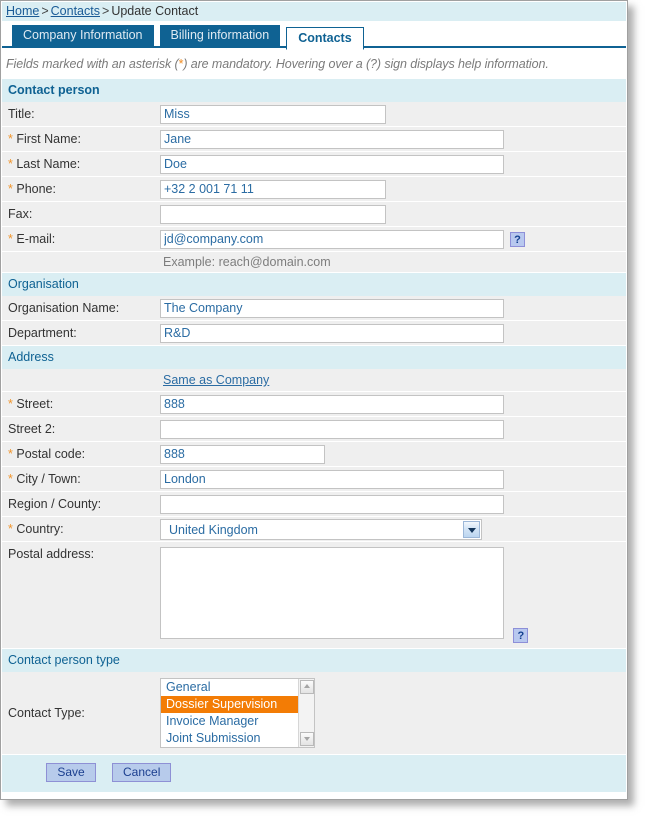 The height and width of the screenshot is (816, 650). Describe the element at coordinates (81, 189) in the screenshot. I see `label-phone: * Phone:` at that location.